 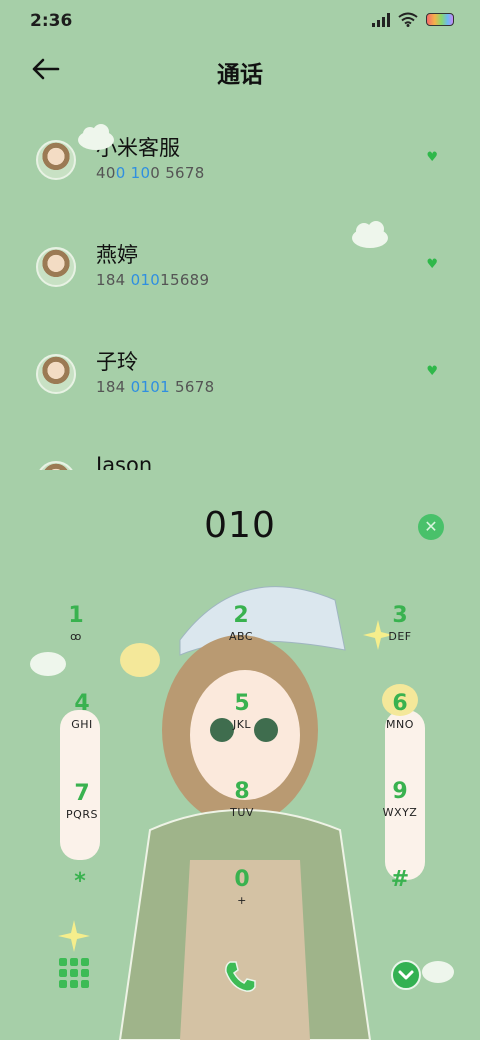 What do you see at coordinates (240, 20) in the screenshot?
I see `status-bar: 2:36` at bounding box center [240, 20].